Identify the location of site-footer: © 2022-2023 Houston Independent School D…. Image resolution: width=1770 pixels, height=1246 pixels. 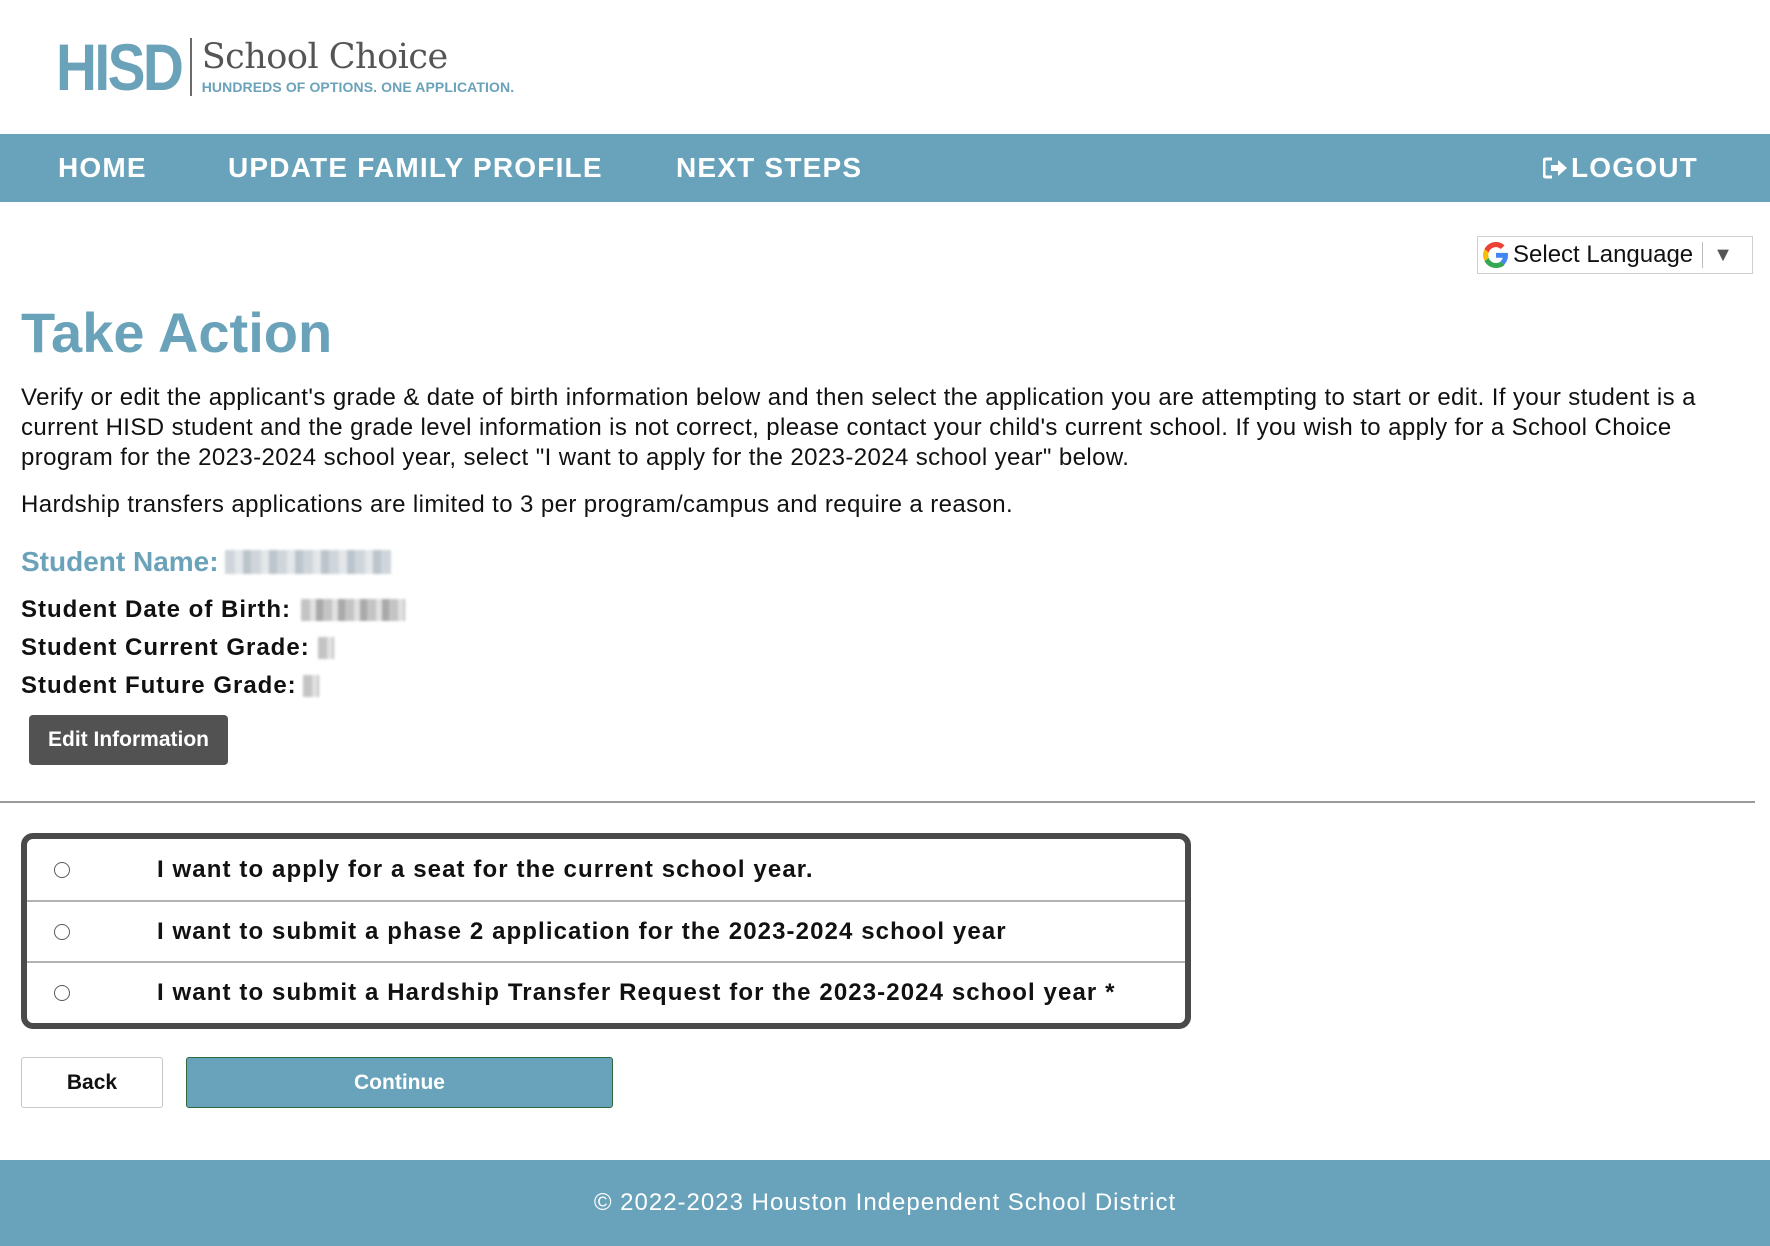
(885, 1203).